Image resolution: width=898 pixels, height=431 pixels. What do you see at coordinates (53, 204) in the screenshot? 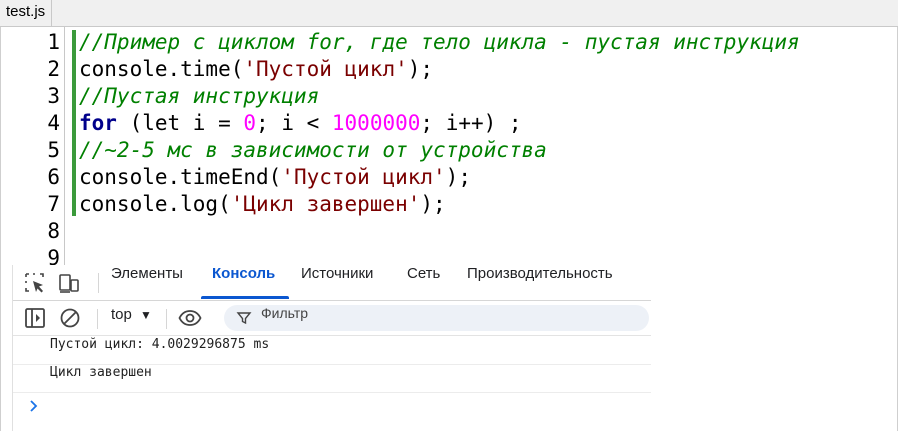
I see `line-number: 7` at bounding box center [53, 204].